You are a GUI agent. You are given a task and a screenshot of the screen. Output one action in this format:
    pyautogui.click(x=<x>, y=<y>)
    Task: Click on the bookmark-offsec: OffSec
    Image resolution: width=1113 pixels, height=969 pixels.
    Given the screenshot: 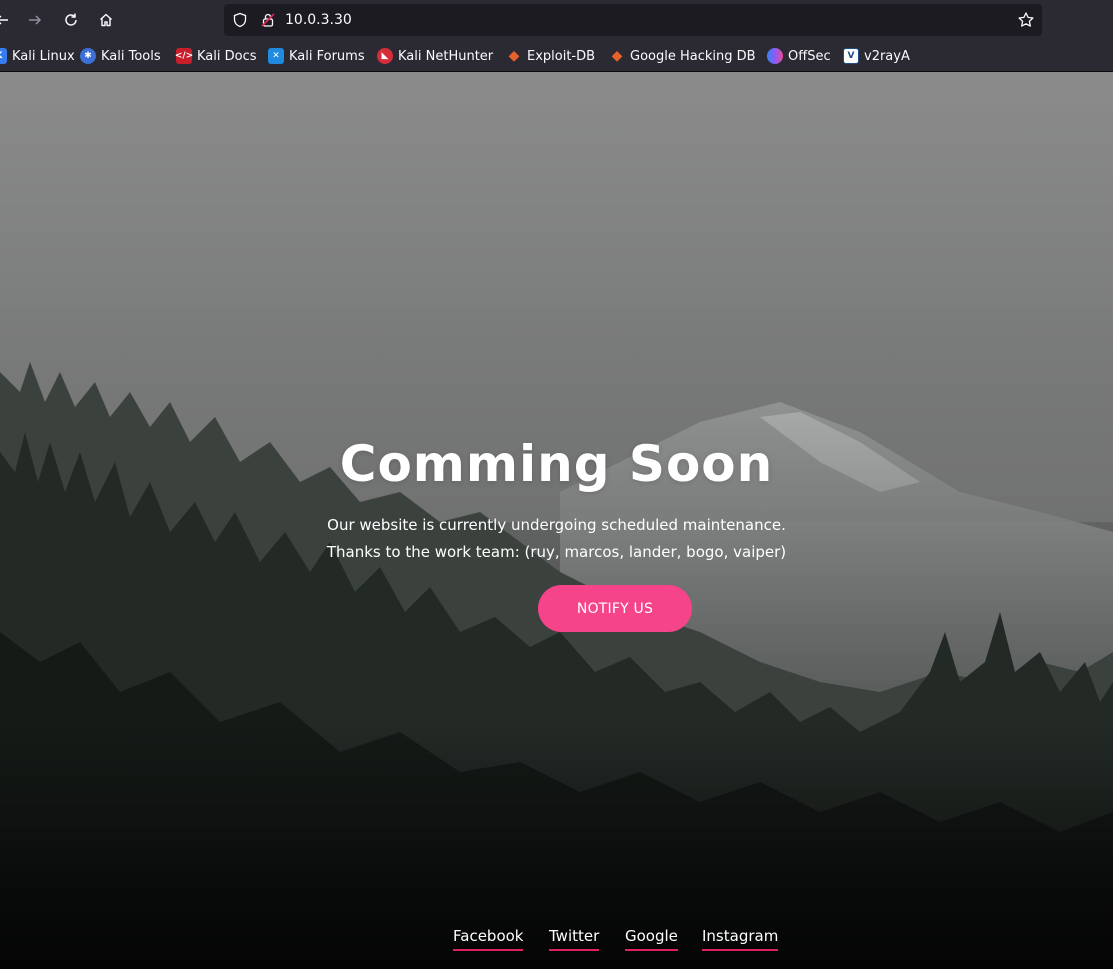 What is the action you would take?
    pyautogui.click(x=799, y=56)
    